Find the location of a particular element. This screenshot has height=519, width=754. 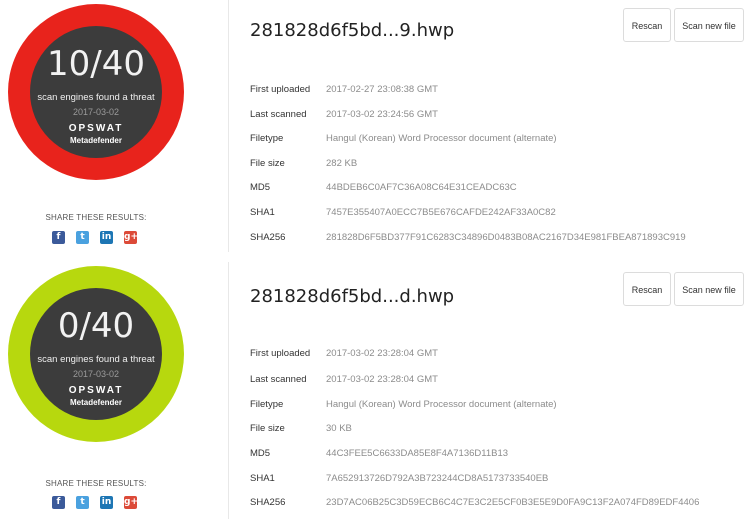

detail-value: 30 KB is located at coordinates (339, 428).